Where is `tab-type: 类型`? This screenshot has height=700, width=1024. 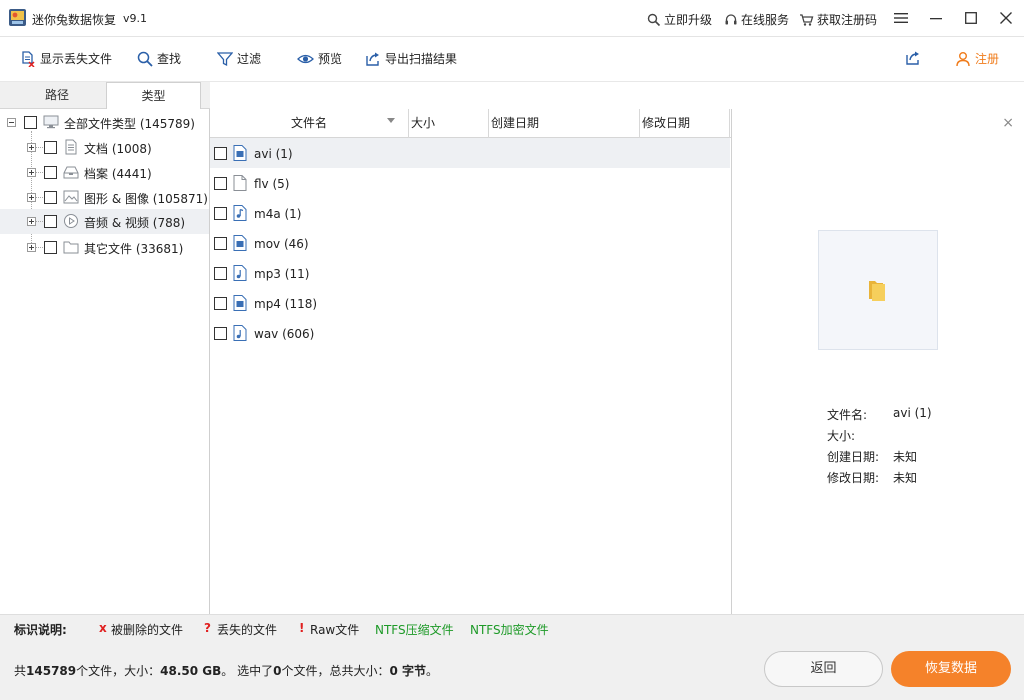
tab-type: 类型 is located at coordinates (153, 96).